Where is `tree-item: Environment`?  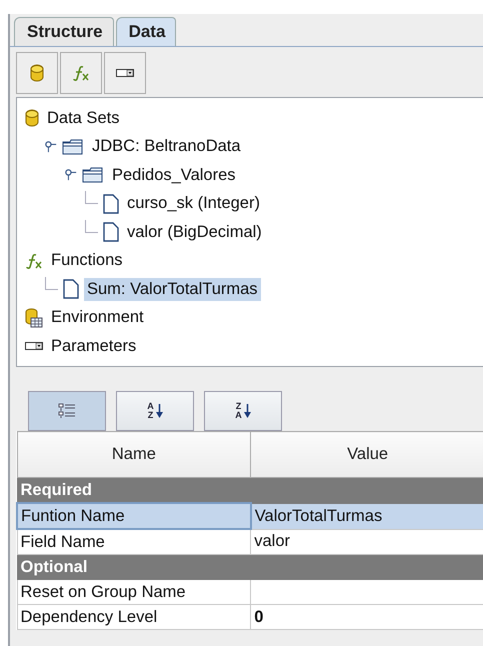
tree-item: Environment is located at coordinates (97, 318).